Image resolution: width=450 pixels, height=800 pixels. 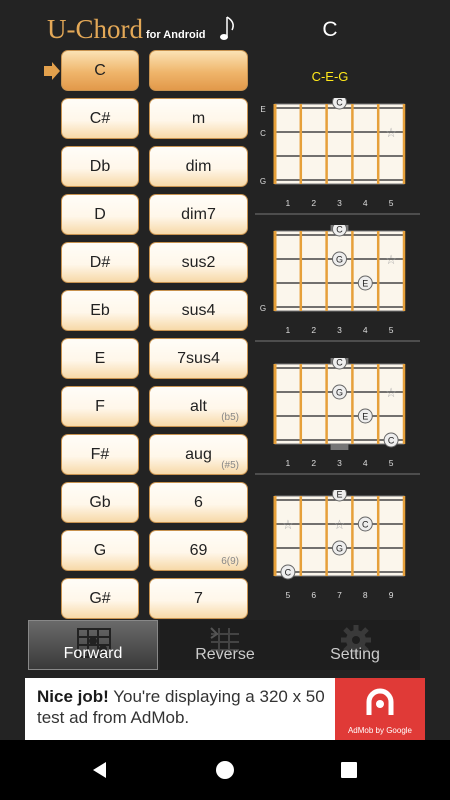 I want to click on chord-type-button: alt (b5), so click(x=198, y=406).